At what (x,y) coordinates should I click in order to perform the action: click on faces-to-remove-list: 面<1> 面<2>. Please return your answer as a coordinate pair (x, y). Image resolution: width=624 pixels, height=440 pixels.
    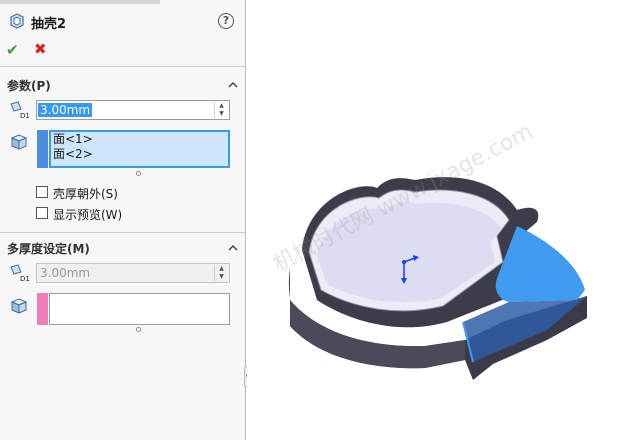
    Looking at the image, I should click on (139, 149).